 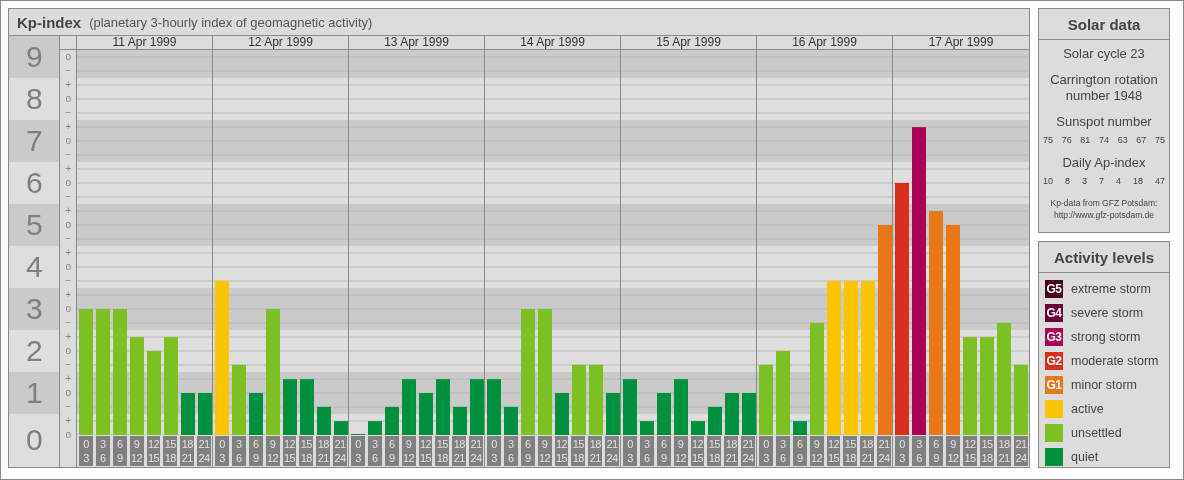 I want to click on chart-subtitle: (planetary 3-hourly index of geomagnetic activity), so click(x=231, y=22).